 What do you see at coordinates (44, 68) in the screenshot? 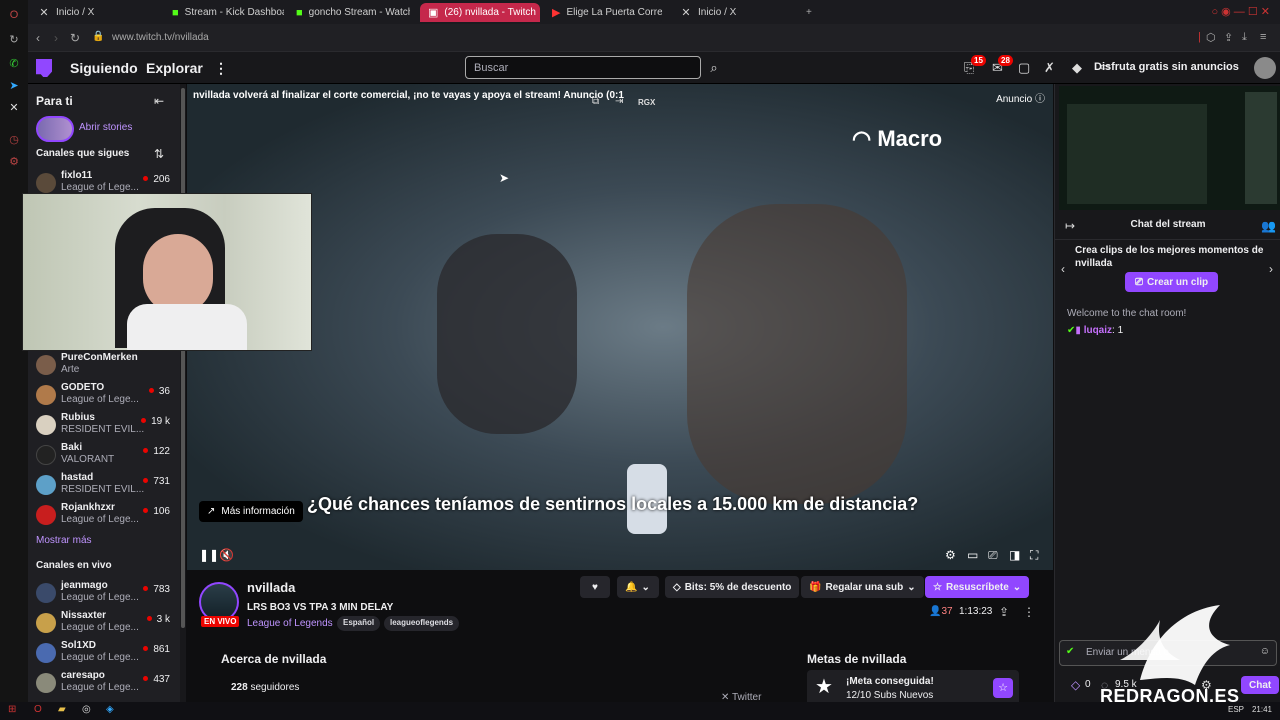
I see `twitch-logo-icon` at bounding box center [44, 68].